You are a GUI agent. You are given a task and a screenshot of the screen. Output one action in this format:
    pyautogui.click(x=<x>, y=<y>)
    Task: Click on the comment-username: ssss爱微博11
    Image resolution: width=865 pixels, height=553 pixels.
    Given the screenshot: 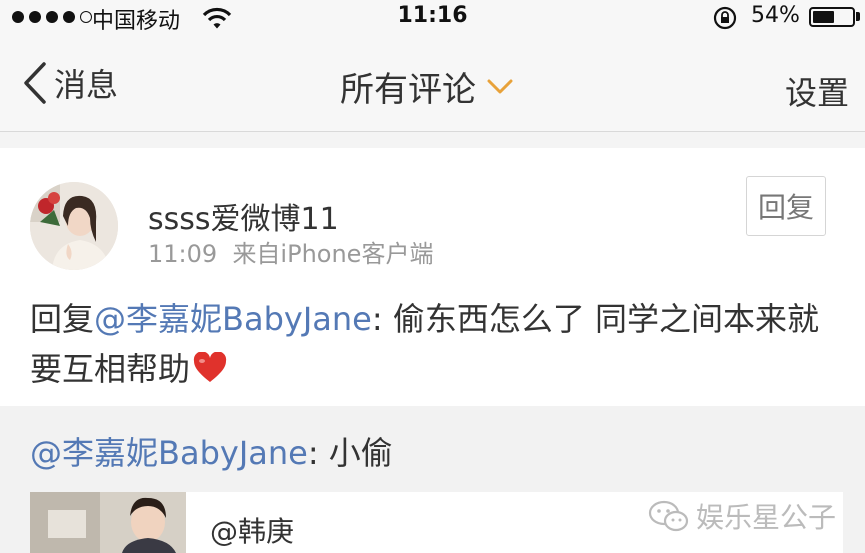 What is the action you would take?
    pyautogui.click(x=243, y=216)
    